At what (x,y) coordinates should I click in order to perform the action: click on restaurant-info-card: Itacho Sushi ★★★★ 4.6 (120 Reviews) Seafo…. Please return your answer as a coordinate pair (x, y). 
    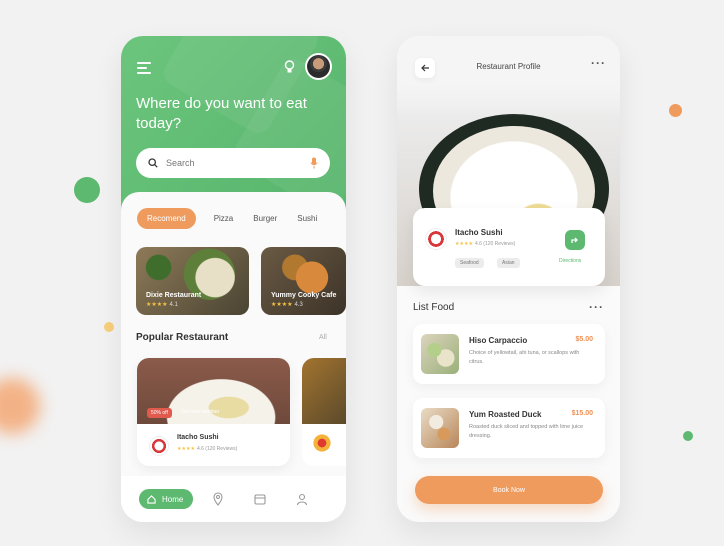
    Looking at the image, I should click on (509, 247).